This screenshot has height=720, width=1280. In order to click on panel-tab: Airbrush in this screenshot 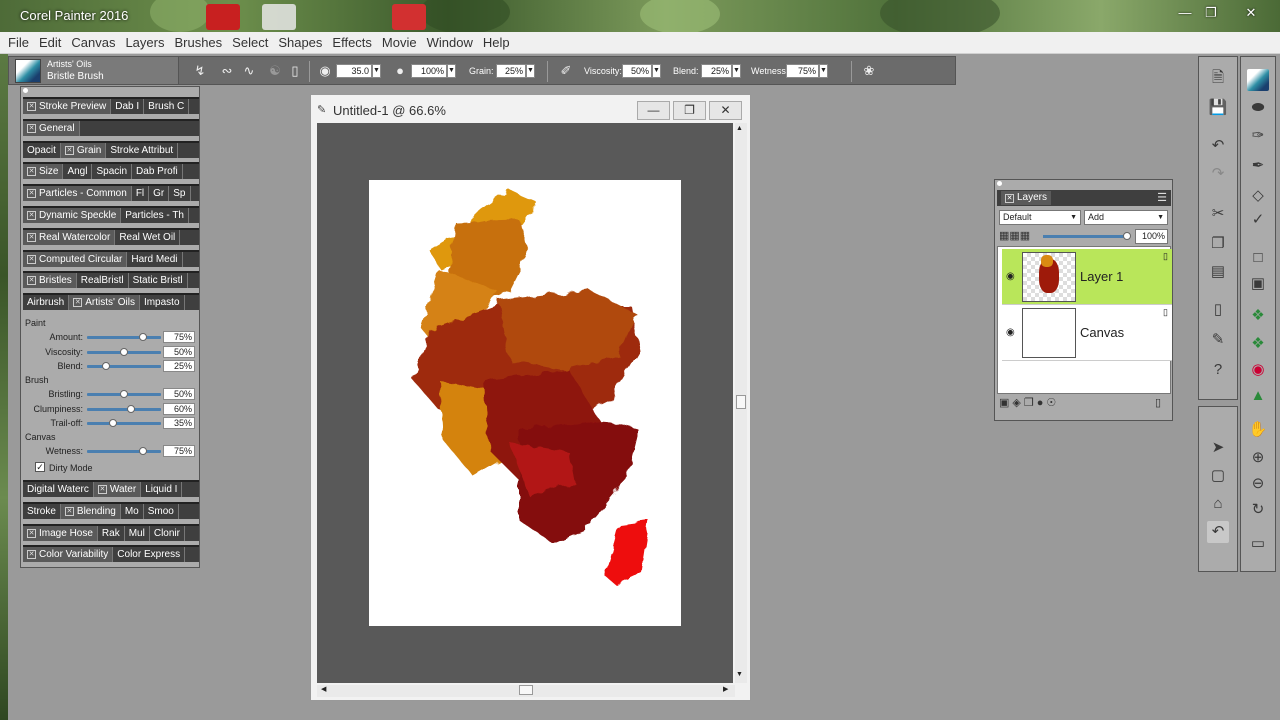, I will do `click(46, 303)`.